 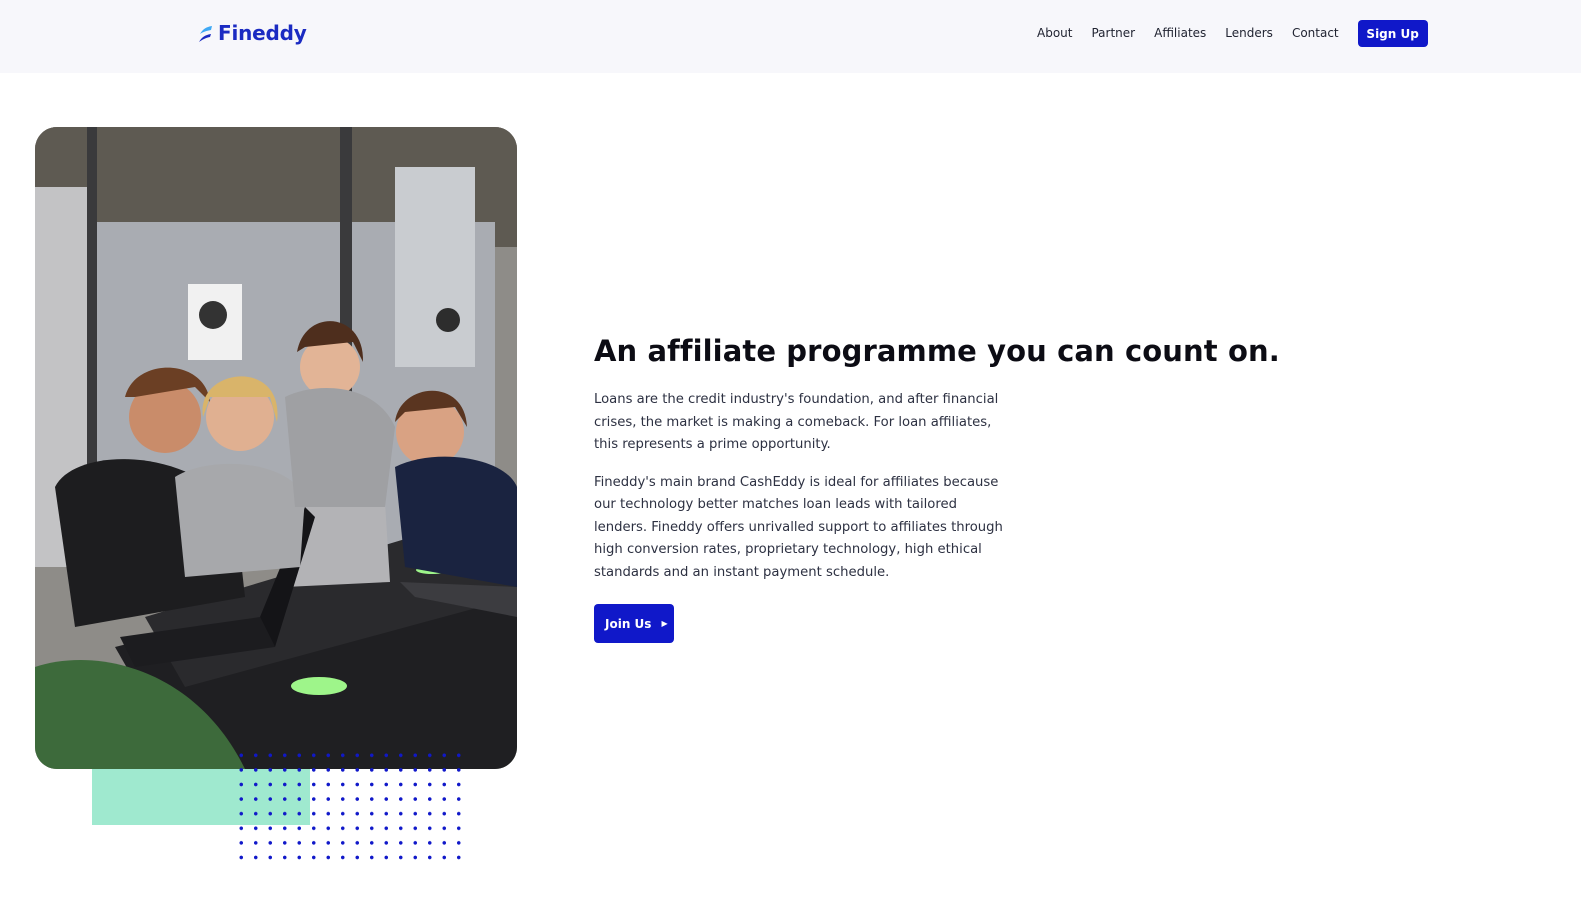 I want to click on fineddy-logo: Fineddy, so click(x=251, y=33).